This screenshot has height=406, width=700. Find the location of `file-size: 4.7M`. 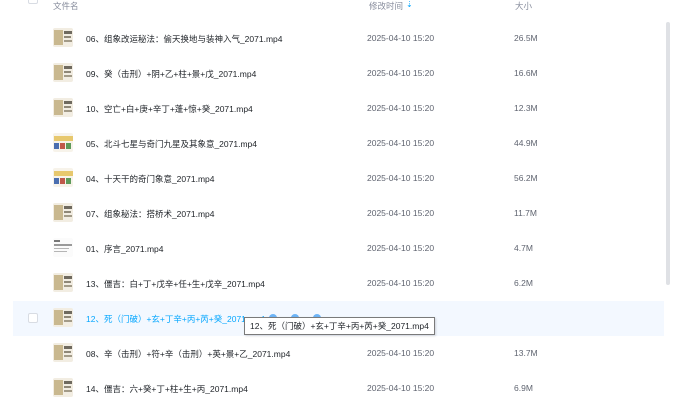

file-size: 4.7M is located at coordinates (523, 248).